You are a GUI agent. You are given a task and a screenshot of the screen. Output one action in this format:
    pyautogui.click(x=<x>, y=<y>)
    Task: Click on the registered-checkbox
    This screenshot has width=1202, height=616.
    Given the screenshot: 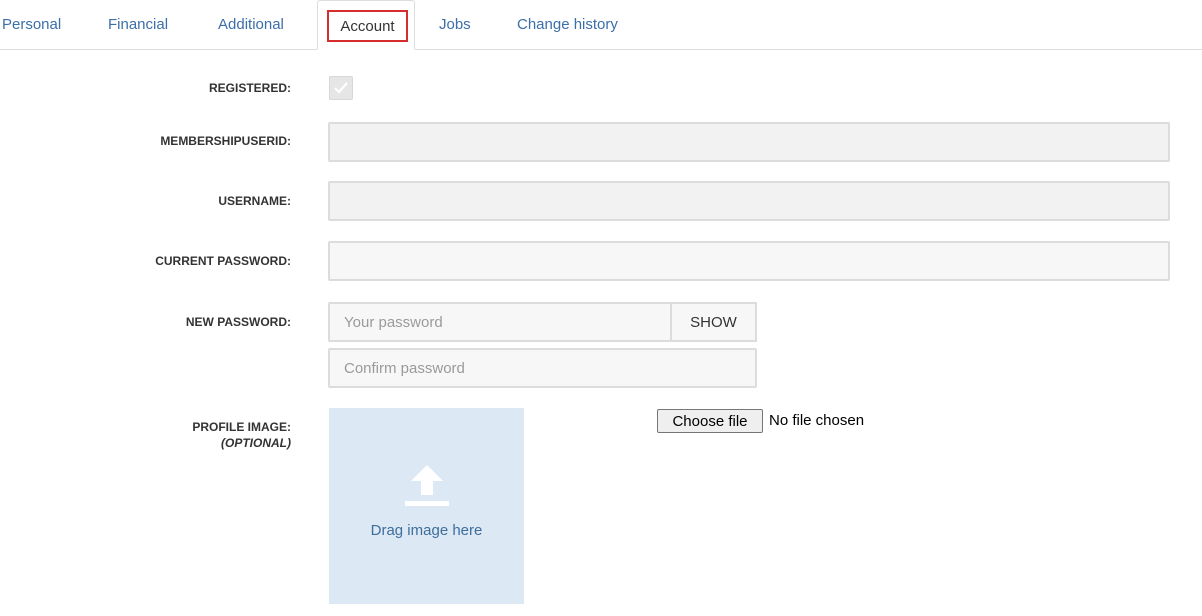 What is the action you would take?
    pyautogui.click(x=341, y=88)
    